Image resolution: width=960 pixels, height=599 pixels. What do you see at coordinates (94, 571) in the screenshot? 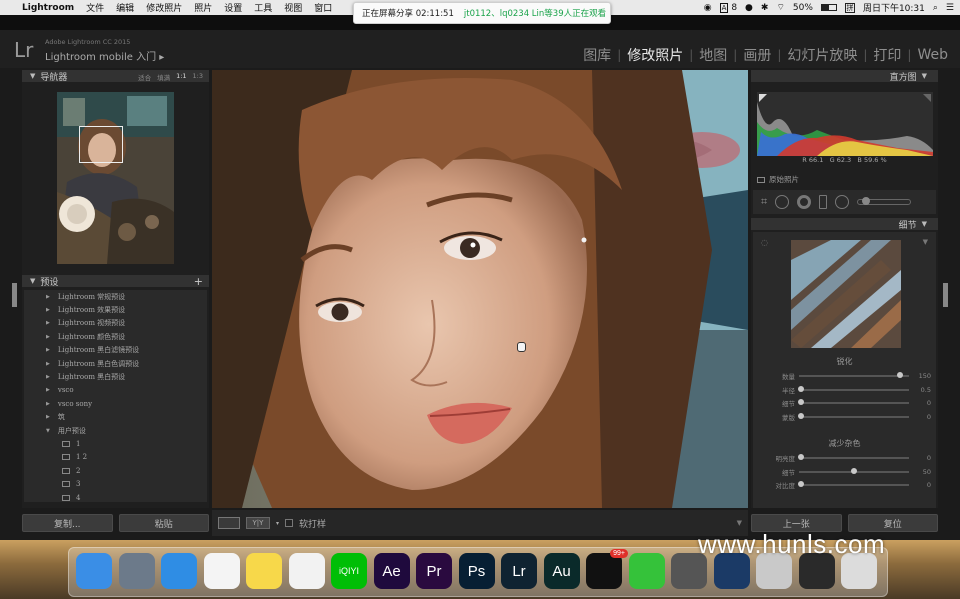
I see `finder-icon` at bounding box center [94, 571].